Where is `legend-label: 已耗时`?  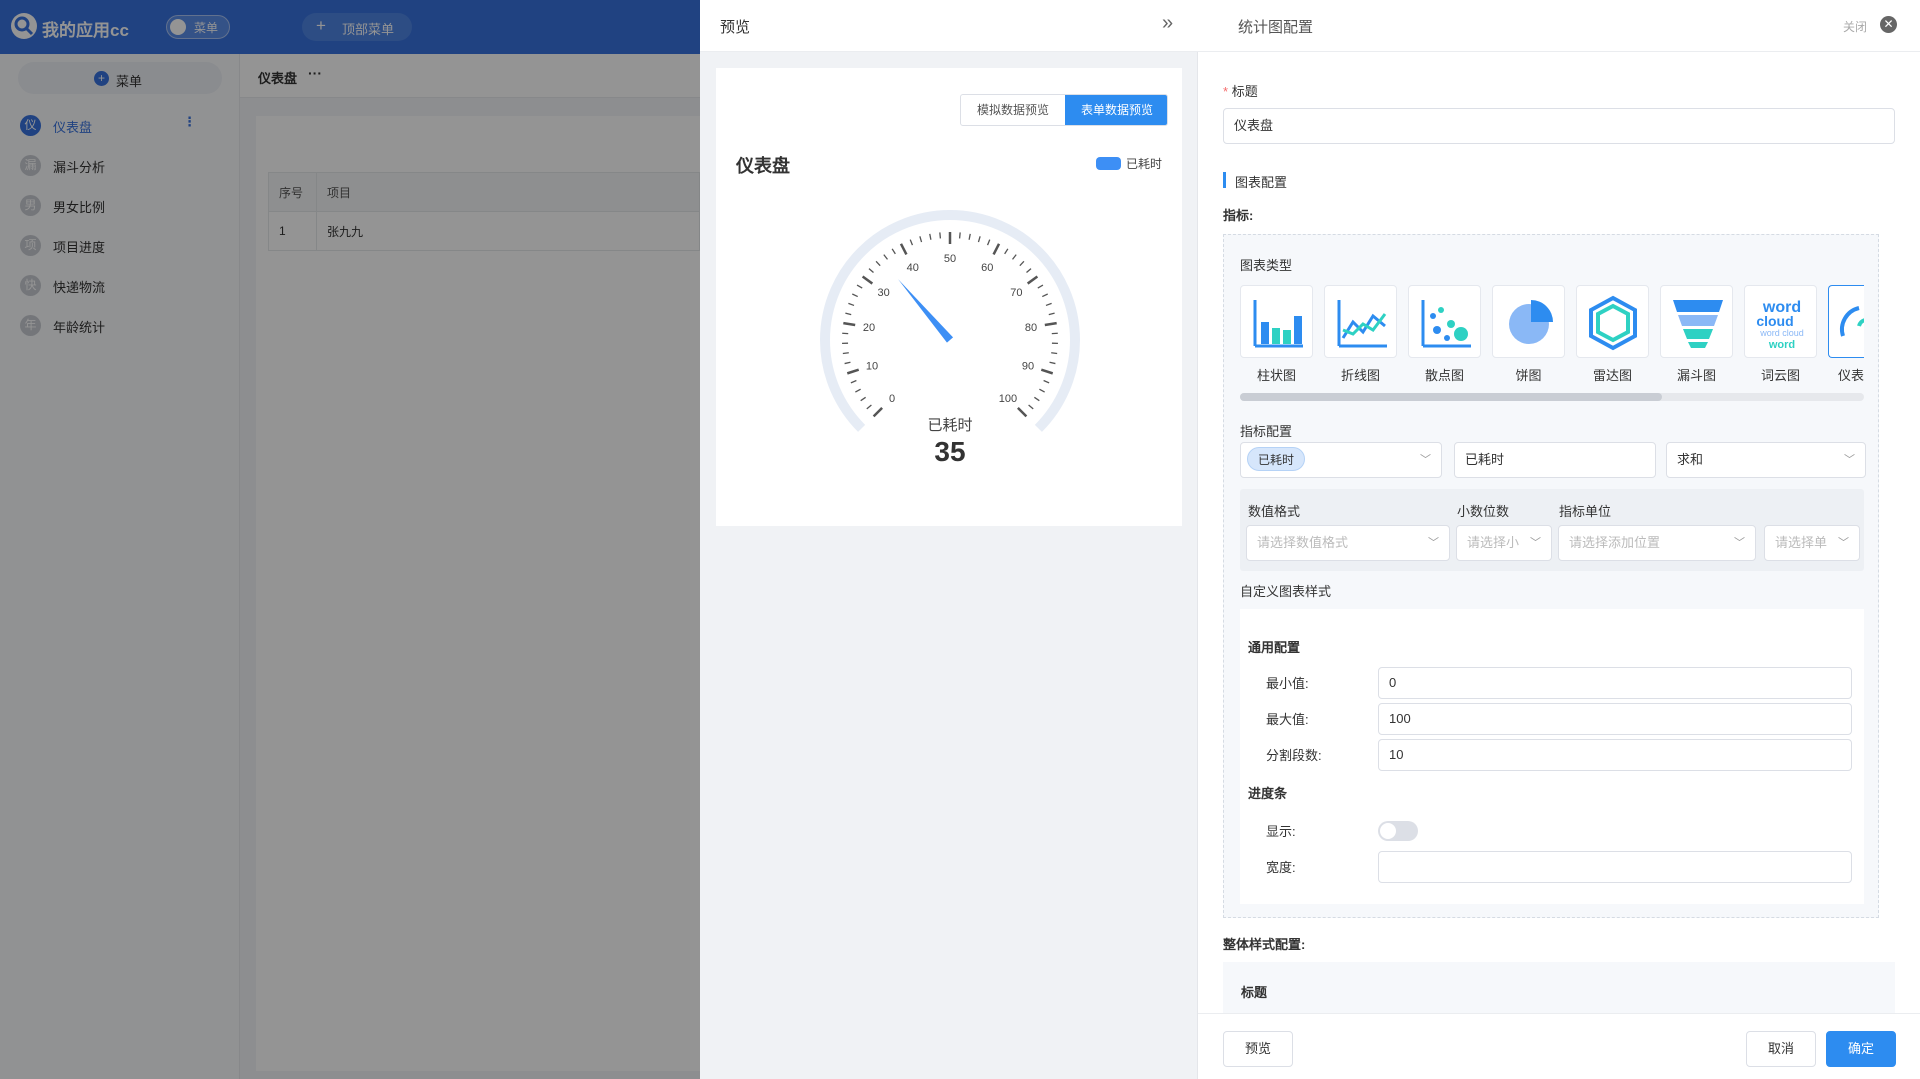
legend-label: 已耗时 is located at coordinates (1144, 164).